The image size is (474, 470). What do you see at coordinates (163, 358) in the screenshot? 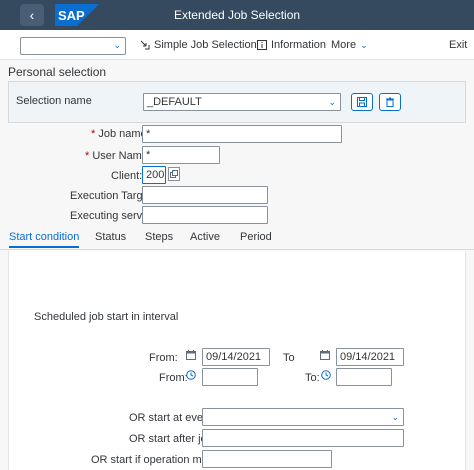
I see `from-date-label: From:` at bounding box center [163, 358].